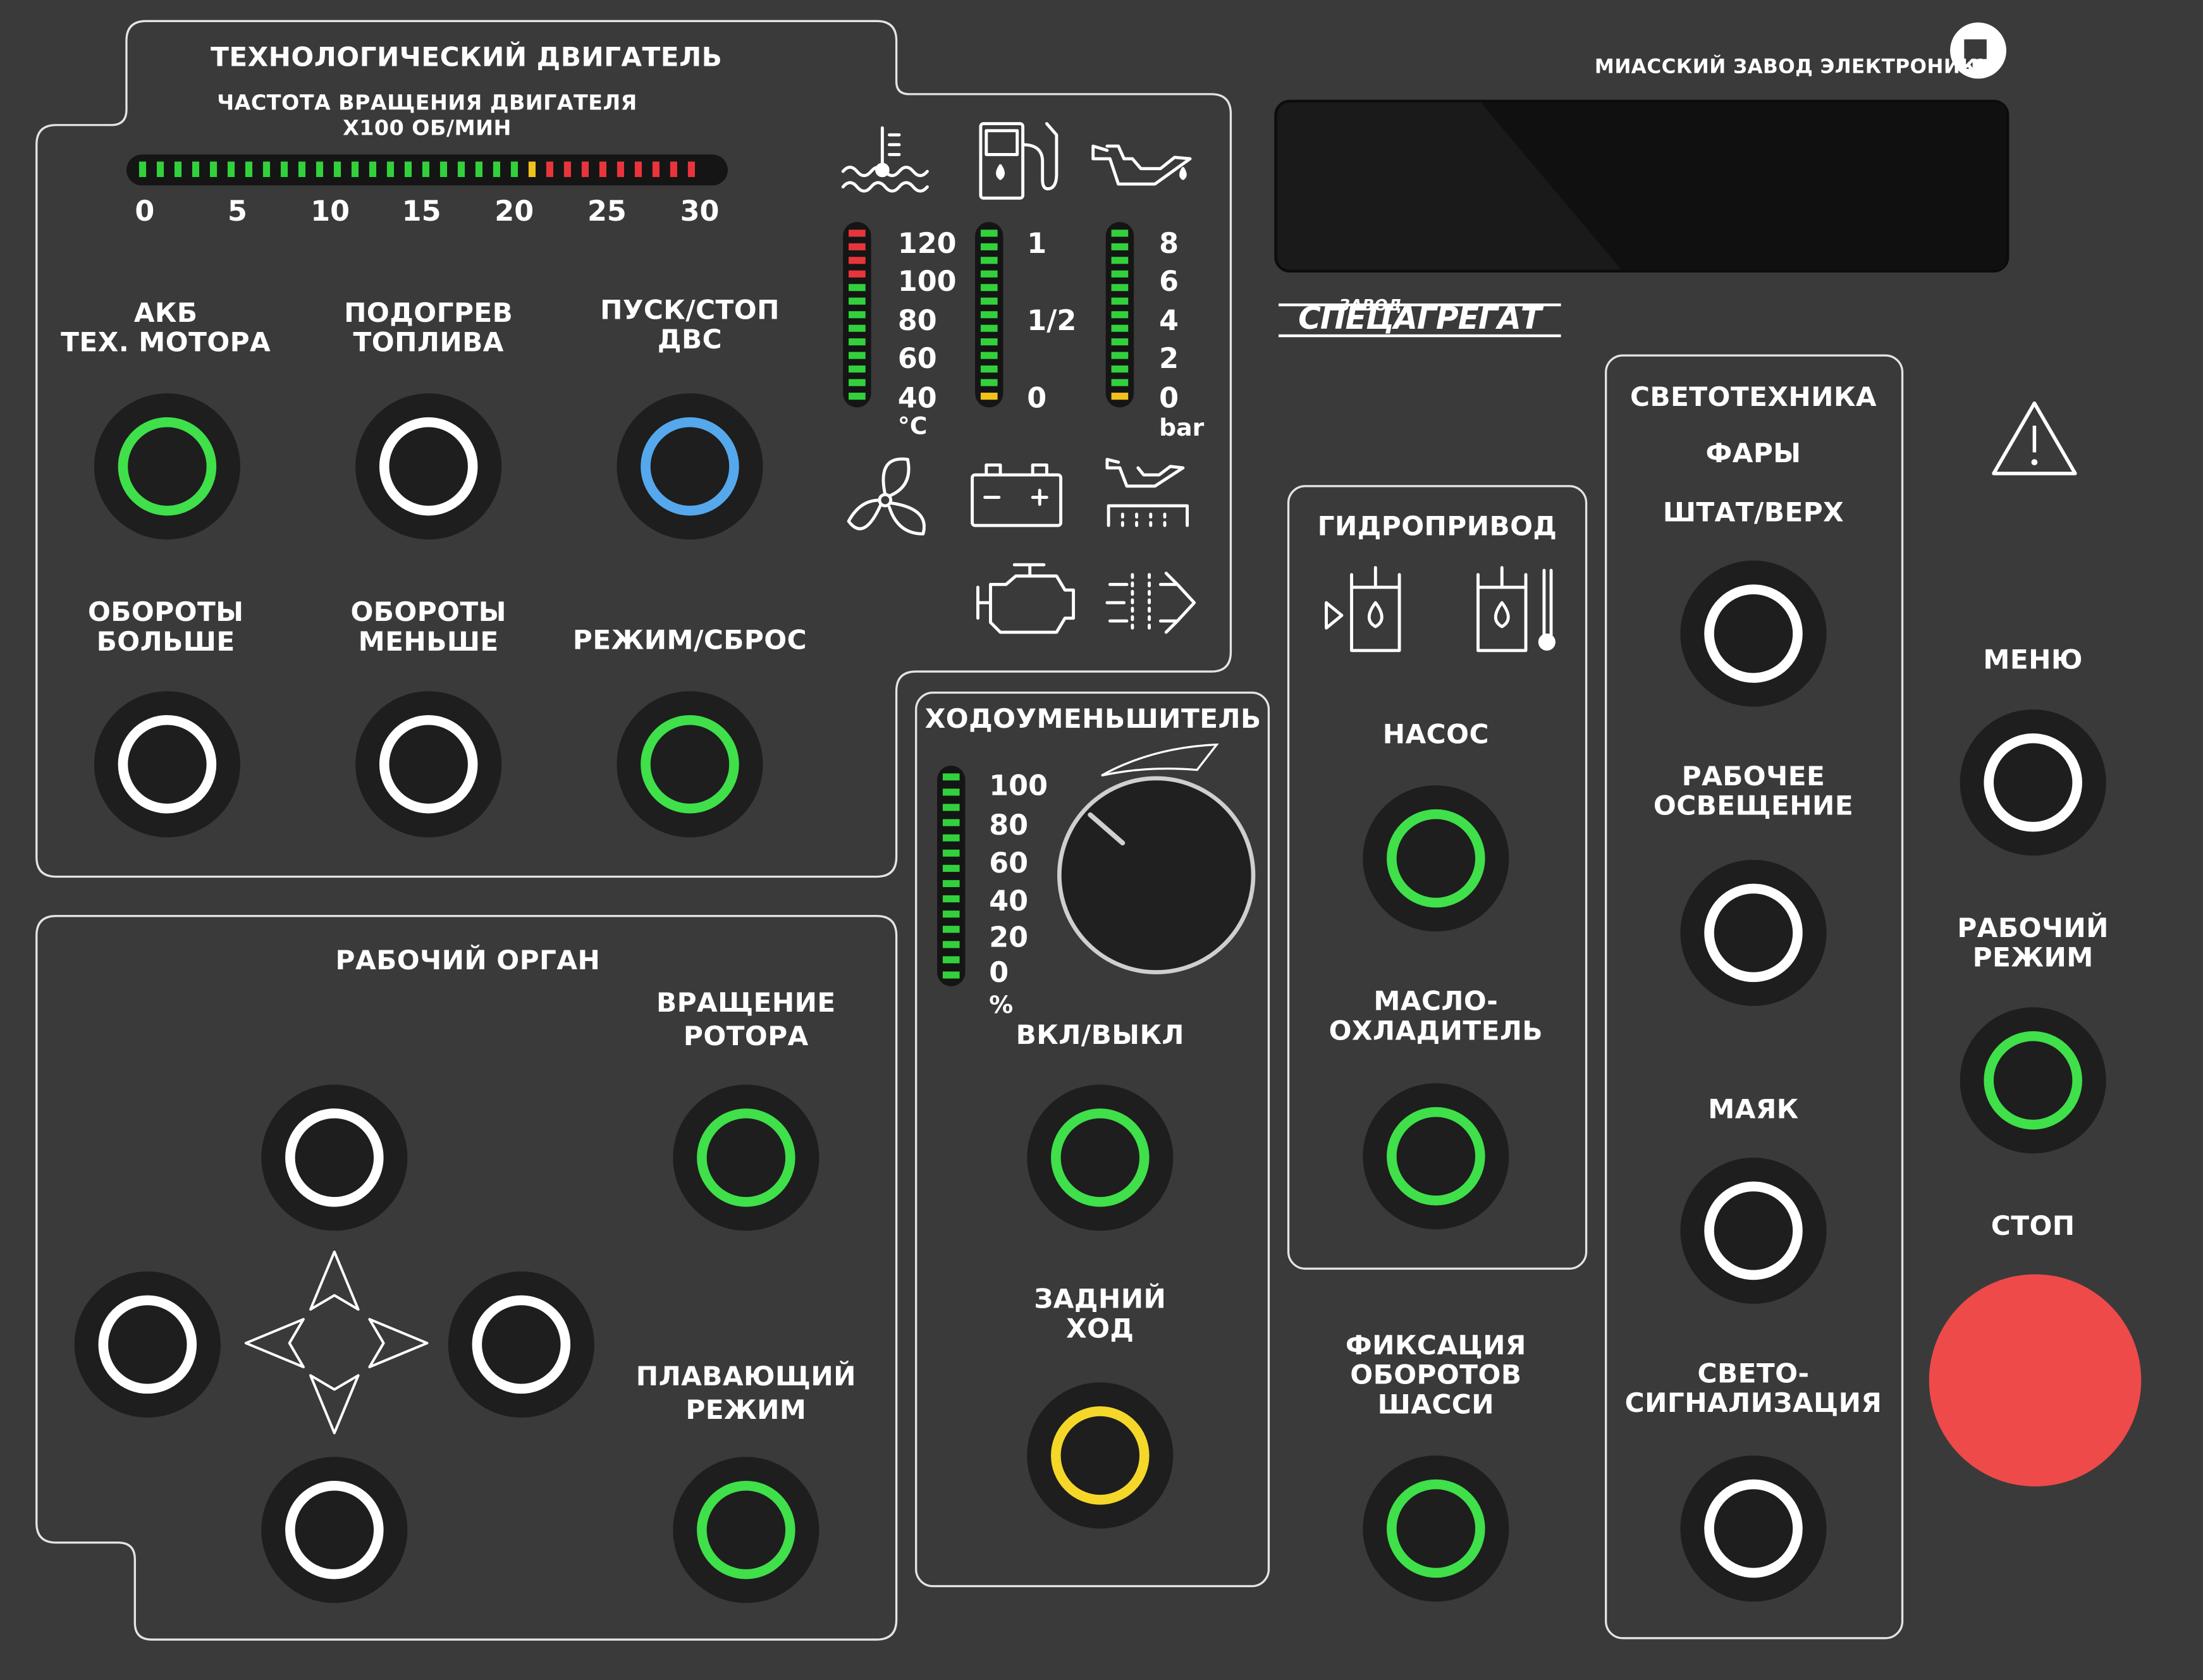  Describe the element at coordinates (690, 466) in the screenshot. I see `start-stop-button` at that location.